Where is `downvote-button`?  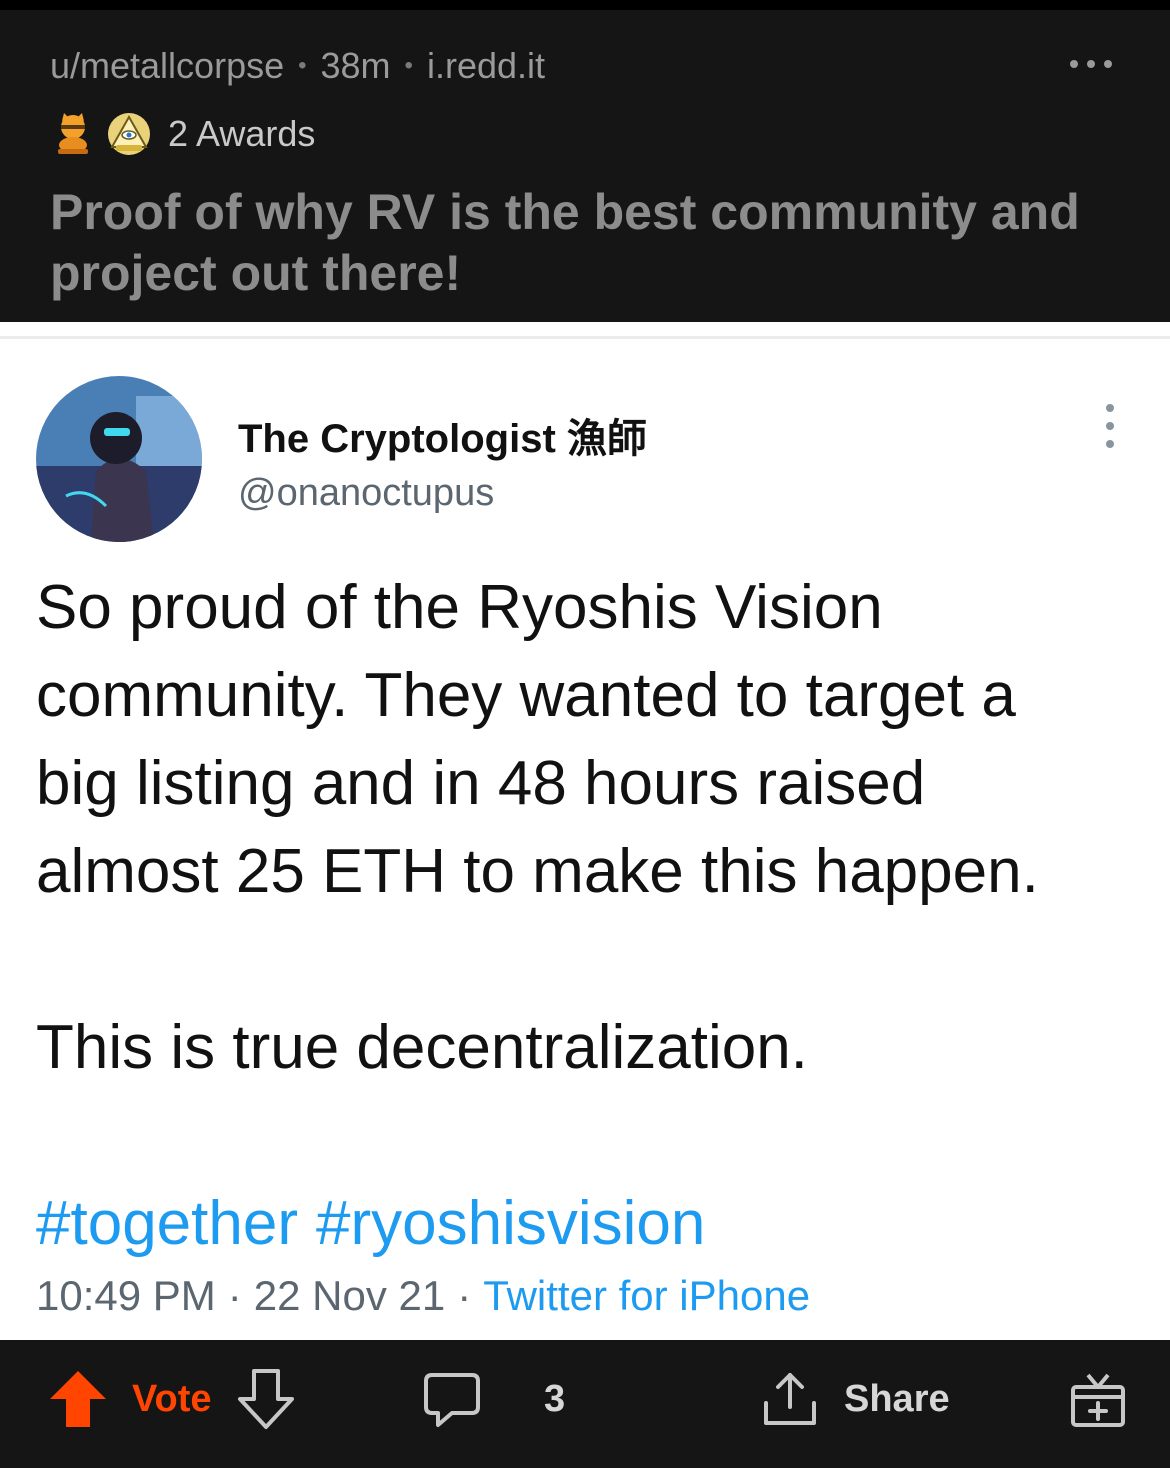
downvote-button is located at coordinates (266, 1399).